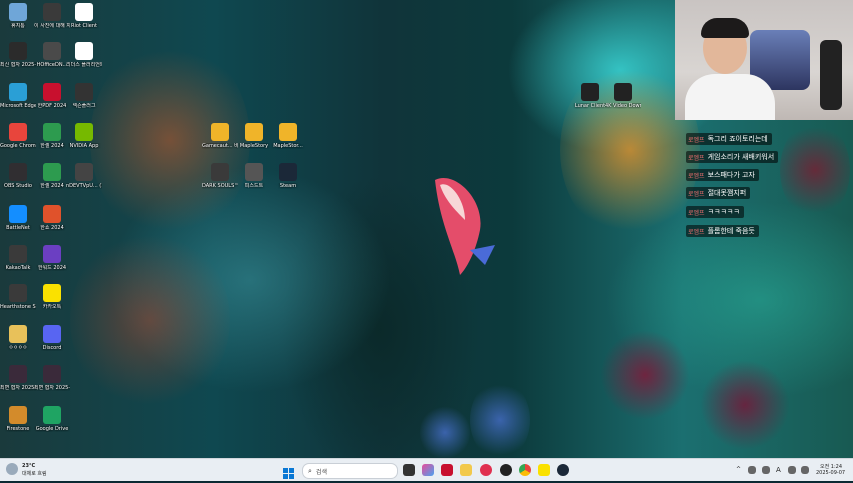 This screenshot has height=483, width=853. Describe the element at coordinates (52, 92) in the screenshot. I see `pdf-icon` at that location.